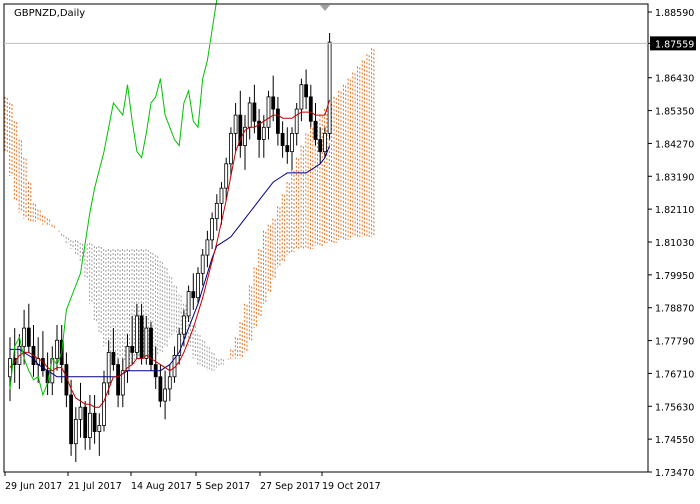 This screenshot has height=504, width=700. What do you see at coordinates (325, 8) in the screenshot?
I see `chart-shift-marker-icon` at bounding box center [325, 8].